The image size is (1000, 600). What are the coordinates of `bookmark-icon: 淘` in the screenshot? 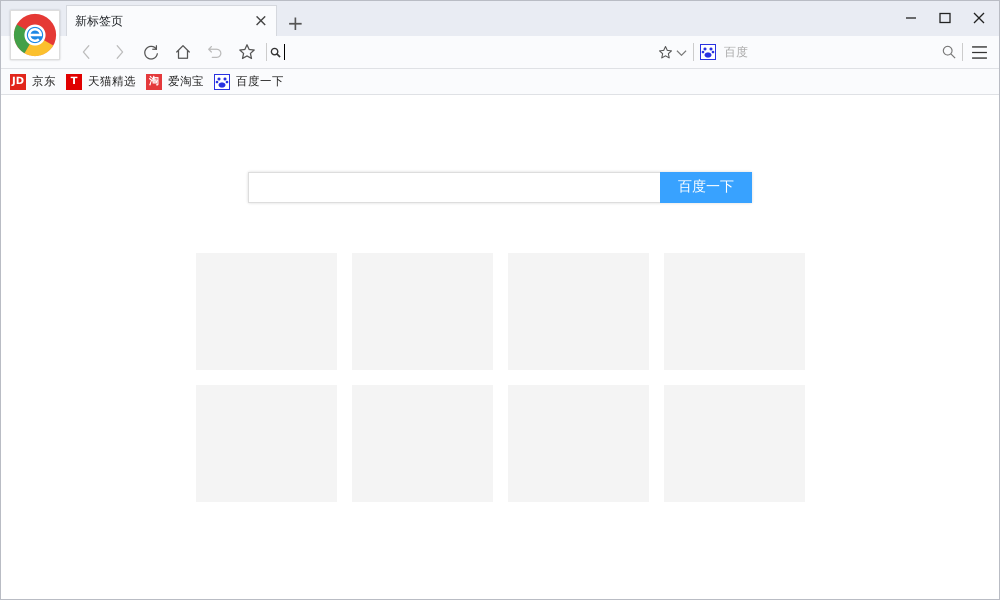 It's located at (154, 82).